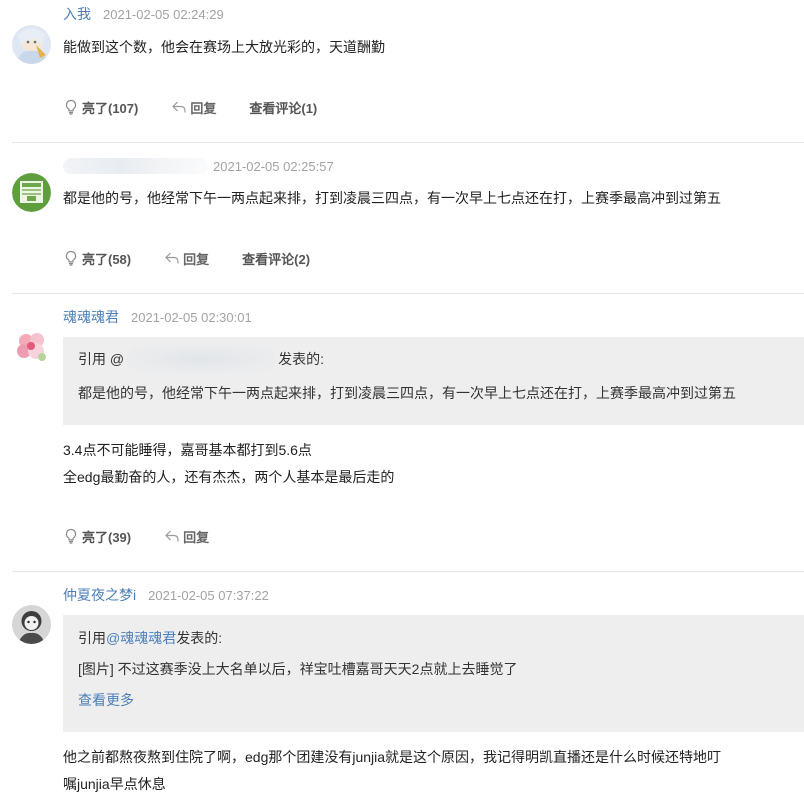 The image size is (804, 802). I want to click on quoted-username-blurred, so click(201, 359).